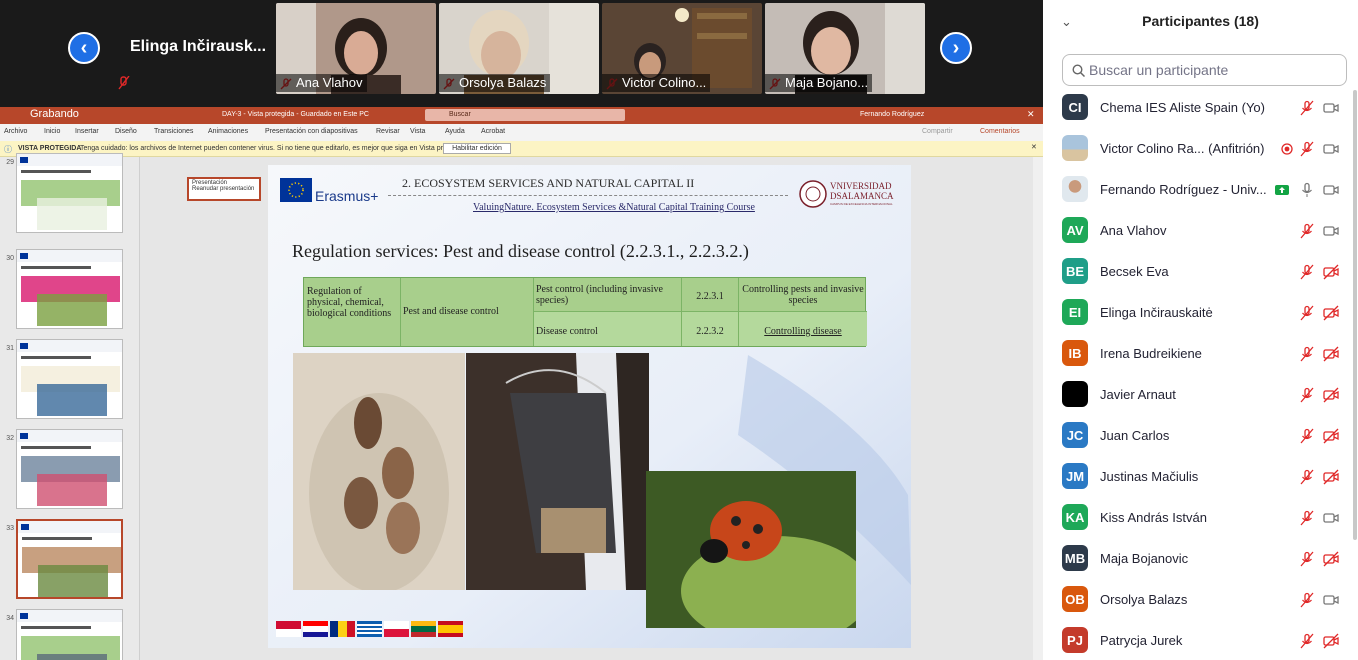  I want to click on ppt-search-placeholder: Buscar, so click(460, 114).